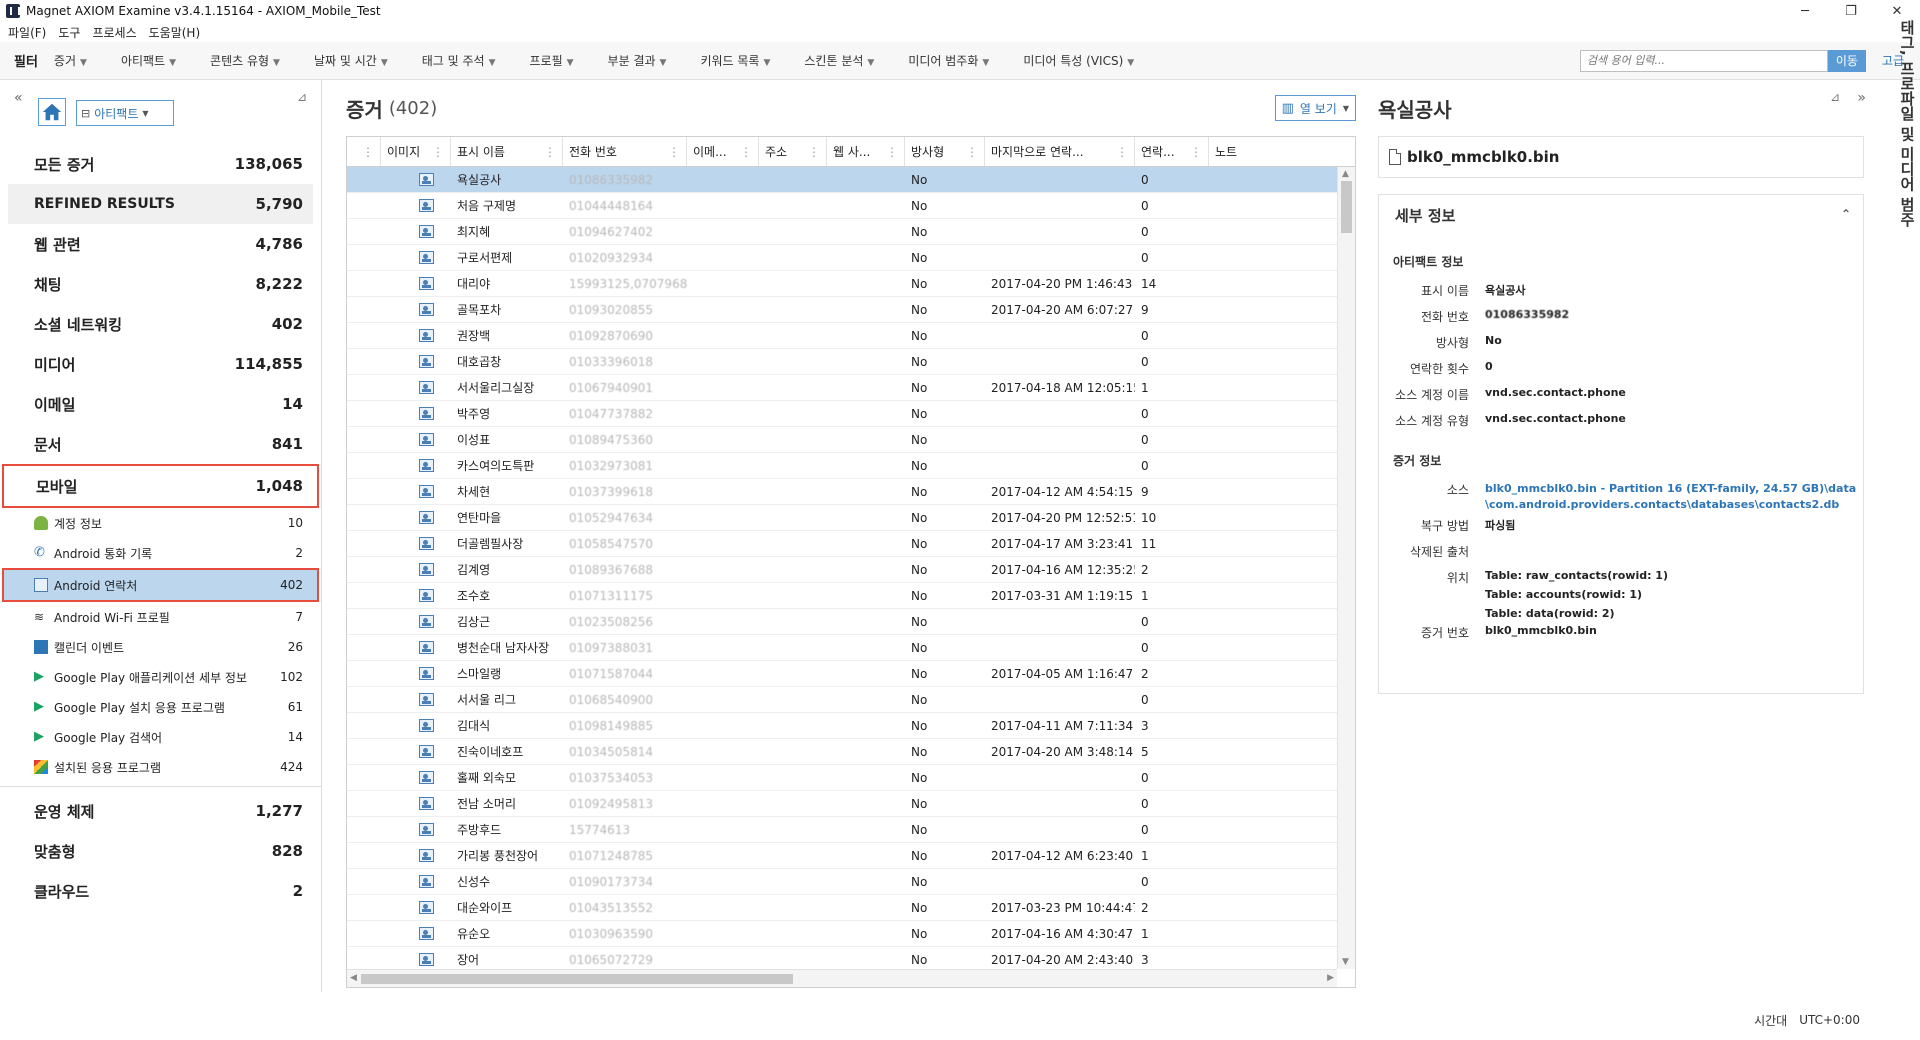  What do you see at coordinates (637, 60) in the screenshot?
I see `filter-partial-results: 부분 결과 ▼` at bounding box center [637, 60].